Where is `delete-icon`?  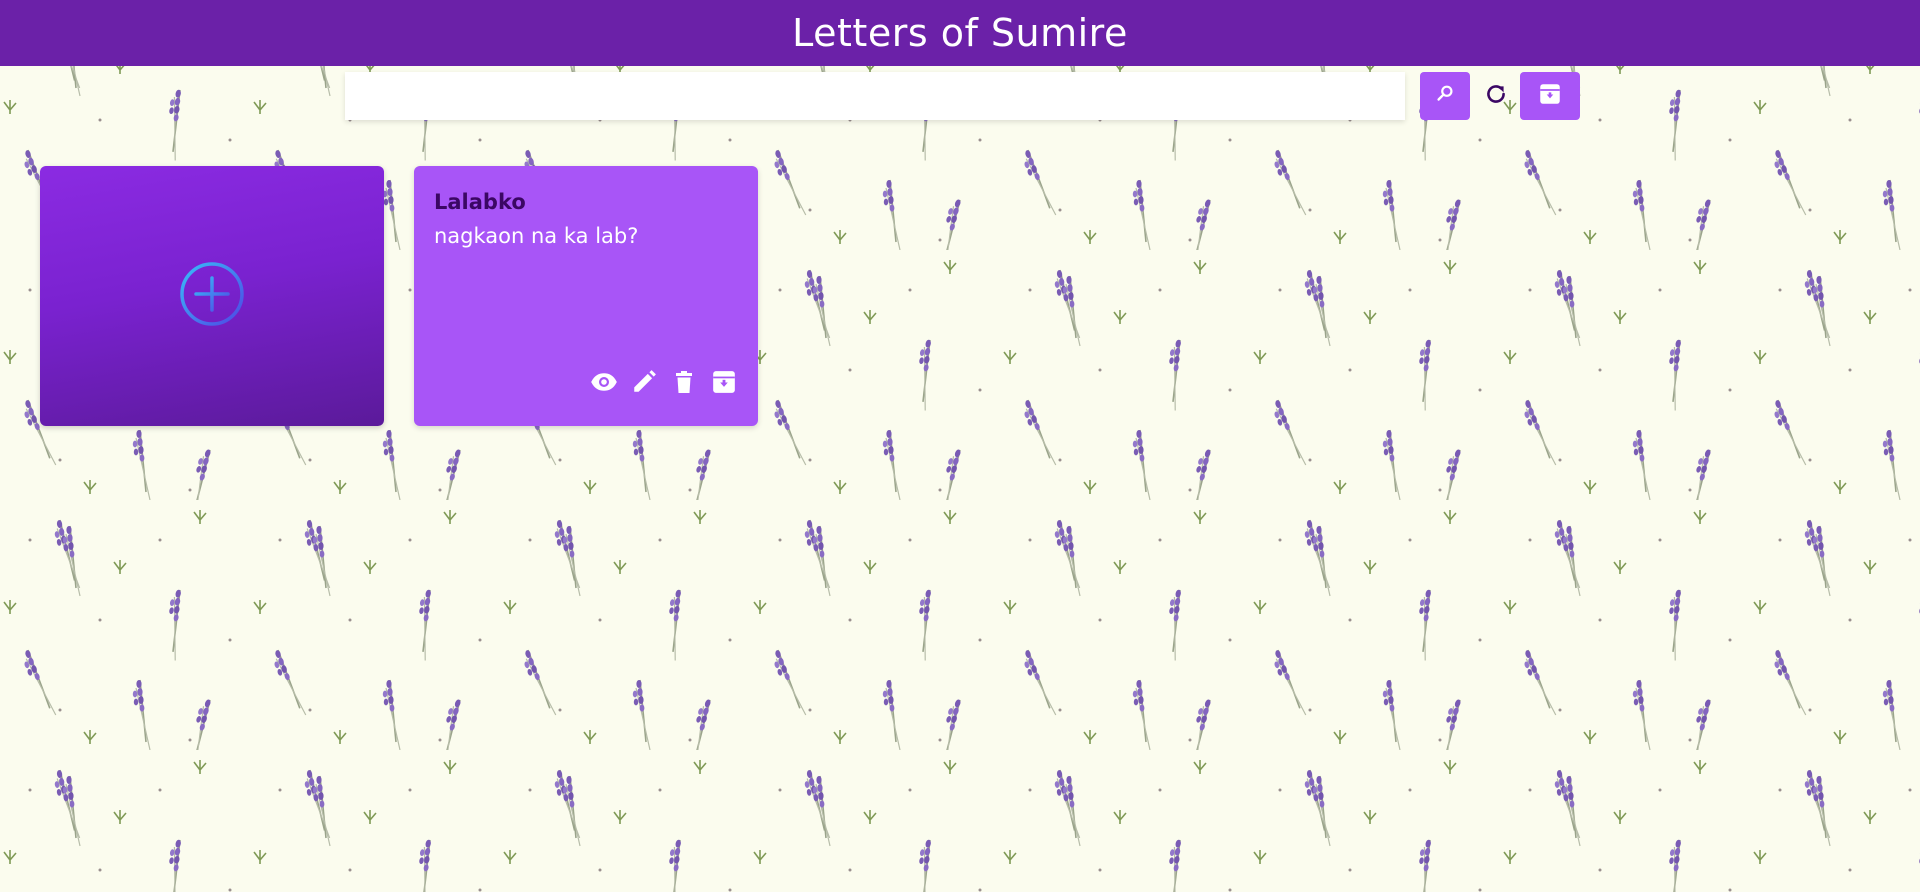 delete-icon is located at coordinates (684, 382).